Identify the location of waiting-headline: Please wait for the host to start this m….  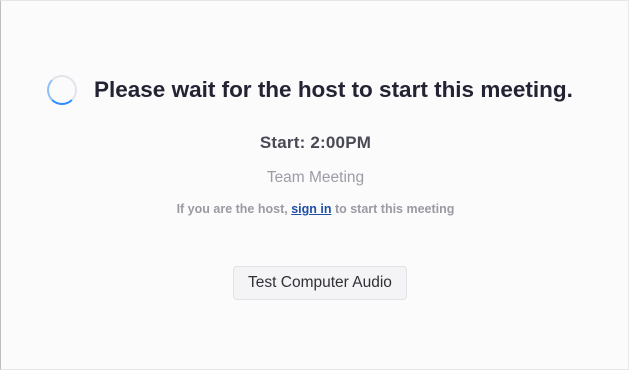
(333, 89).